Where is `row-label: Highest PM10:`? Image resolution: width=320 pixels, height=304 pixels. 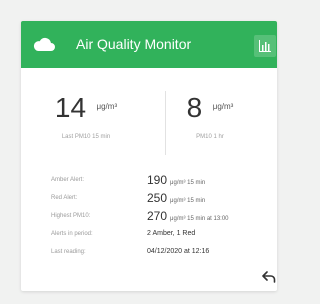
row-label: Highest PM10: is located at coordinates (71, 216).